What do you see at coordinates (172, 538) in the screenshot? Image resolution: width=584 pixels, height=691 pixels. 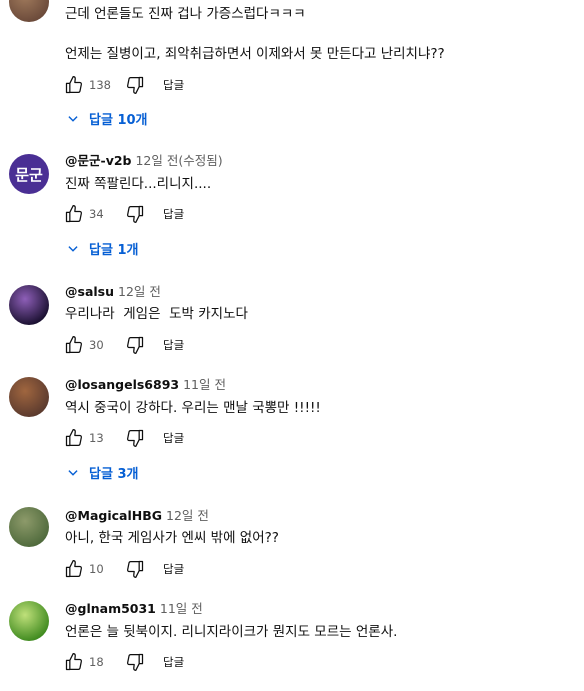 I see `comment-text: 아니, 한국 게임사가 엔씨 밖에 없어??` at bounding box center [172, 538].